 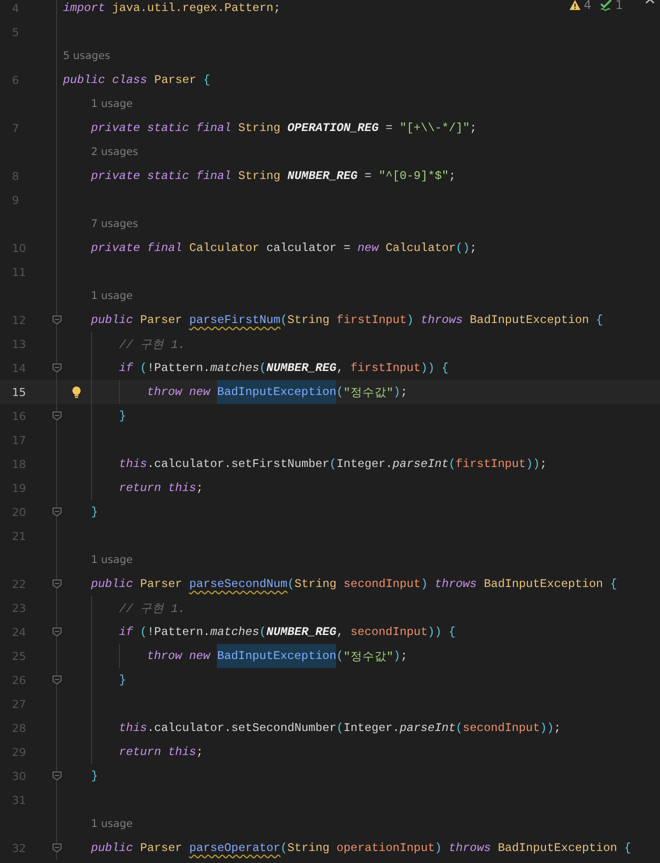 What do you see at coordinates (241, 728) in the screenshot?
I see `code-text: .calculator.setSecondNumber` at bounding box center [241, 728].